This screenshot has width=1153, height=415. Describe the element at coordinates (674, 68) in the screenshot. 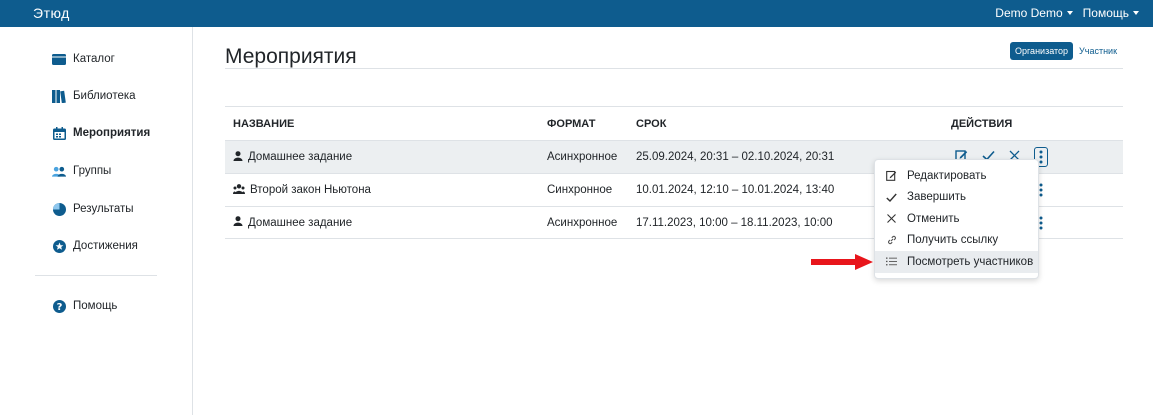

I see `title-divider` at that location.